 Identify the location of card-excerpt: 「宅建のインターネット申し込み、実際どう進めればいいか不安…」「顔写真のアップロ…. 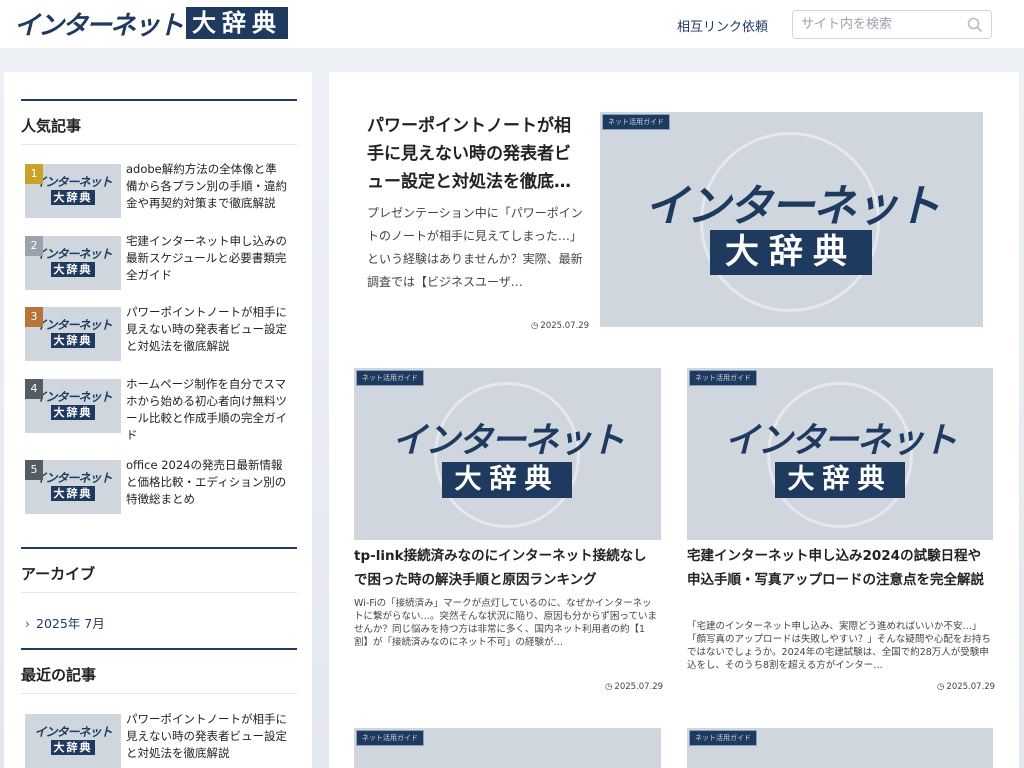
(839, 646).